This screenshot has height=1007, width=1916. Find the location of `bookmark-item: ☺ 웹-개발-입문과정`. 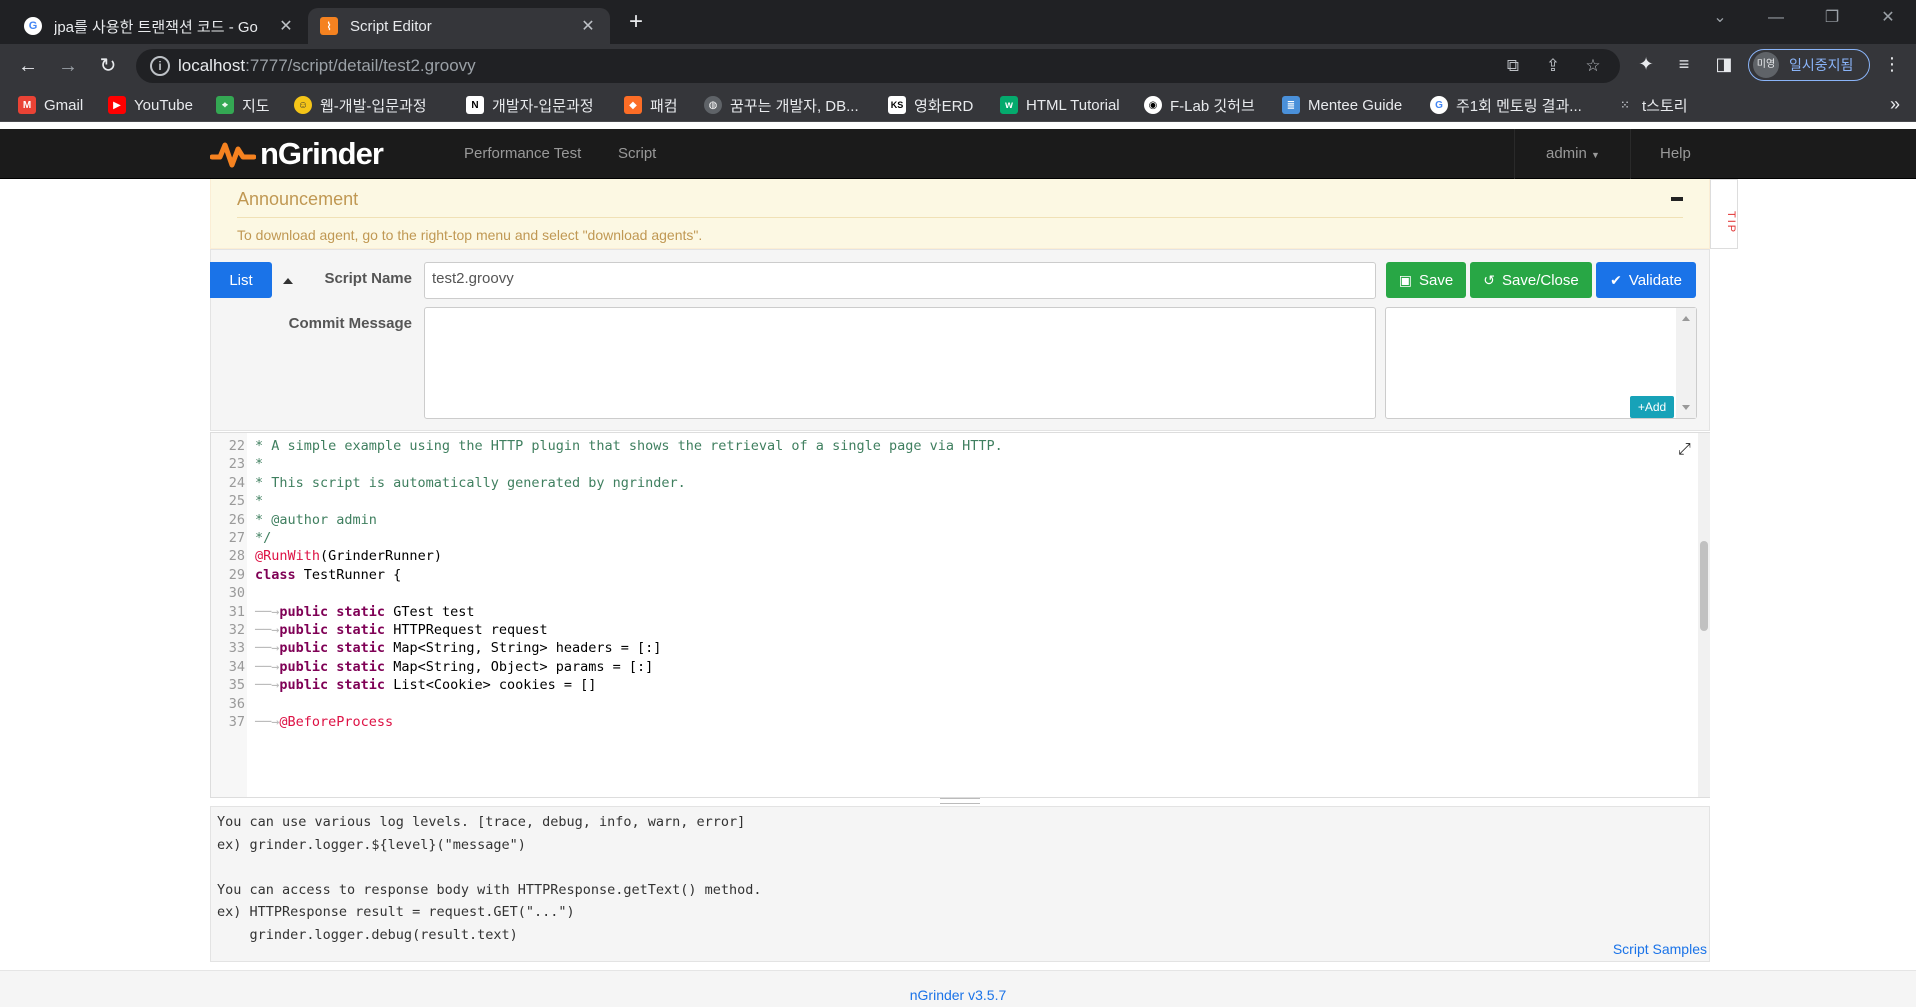

bookmark-item: ☺ 웹-개발-입문과정 is located at coordinates (360, 105).